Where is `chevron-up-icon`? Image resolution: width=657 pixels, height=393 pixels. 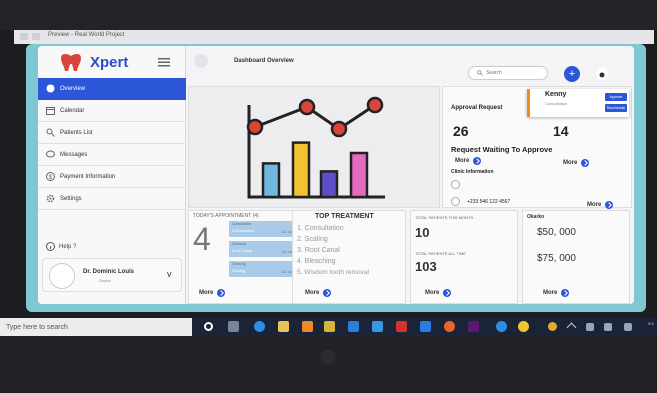
chevron-up-icon is located at coordinates (571, 327).